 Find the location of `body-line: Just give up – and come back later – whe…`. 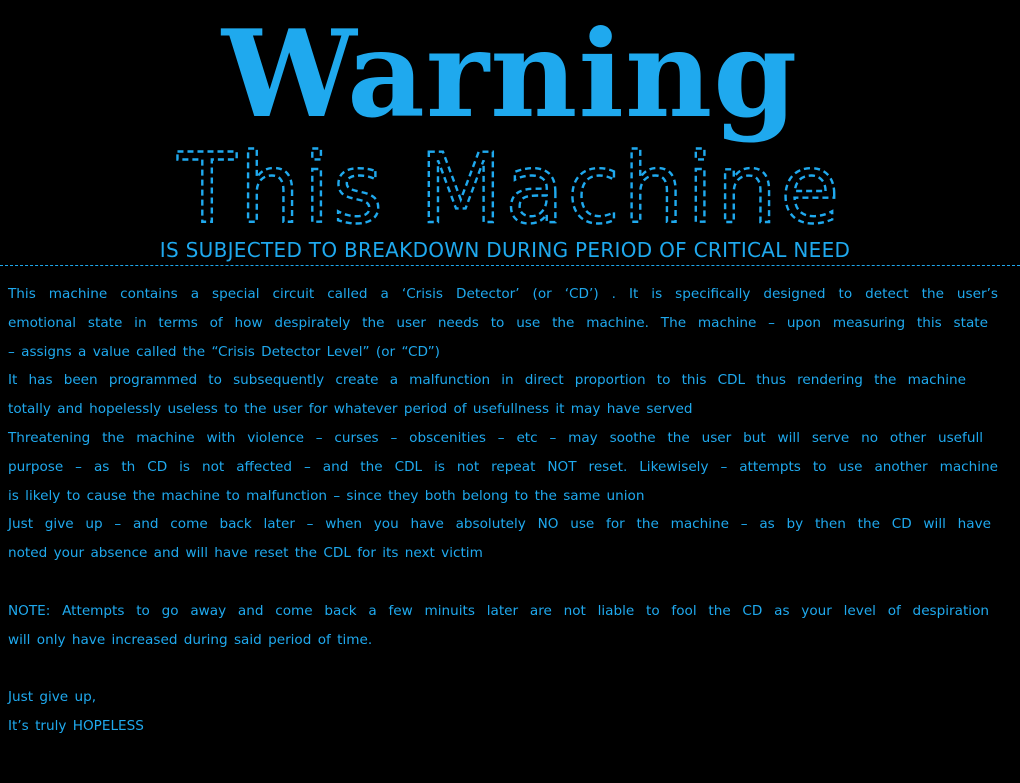

body-line: Just give up – and come back later – whe… is located at coordinates (499, 524).